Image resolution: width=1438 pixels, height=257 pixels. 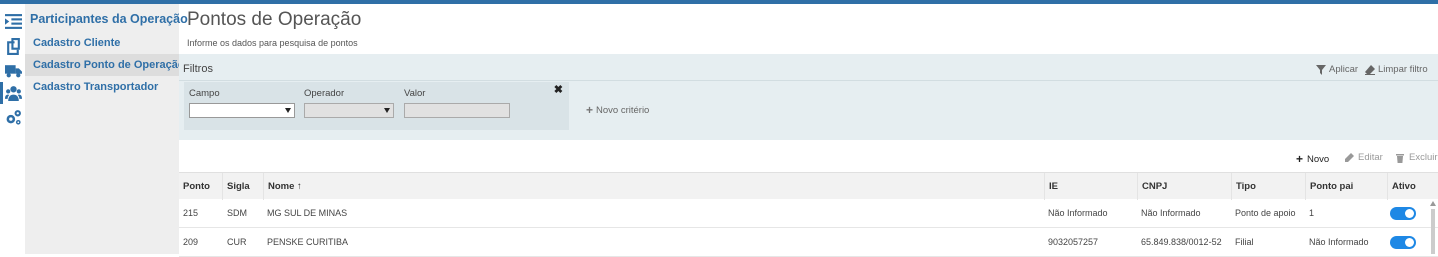 What do you see at coordinates (1400, 158) in the screenshot?
I see `trash-icon` at bounding box center [1400, 158].